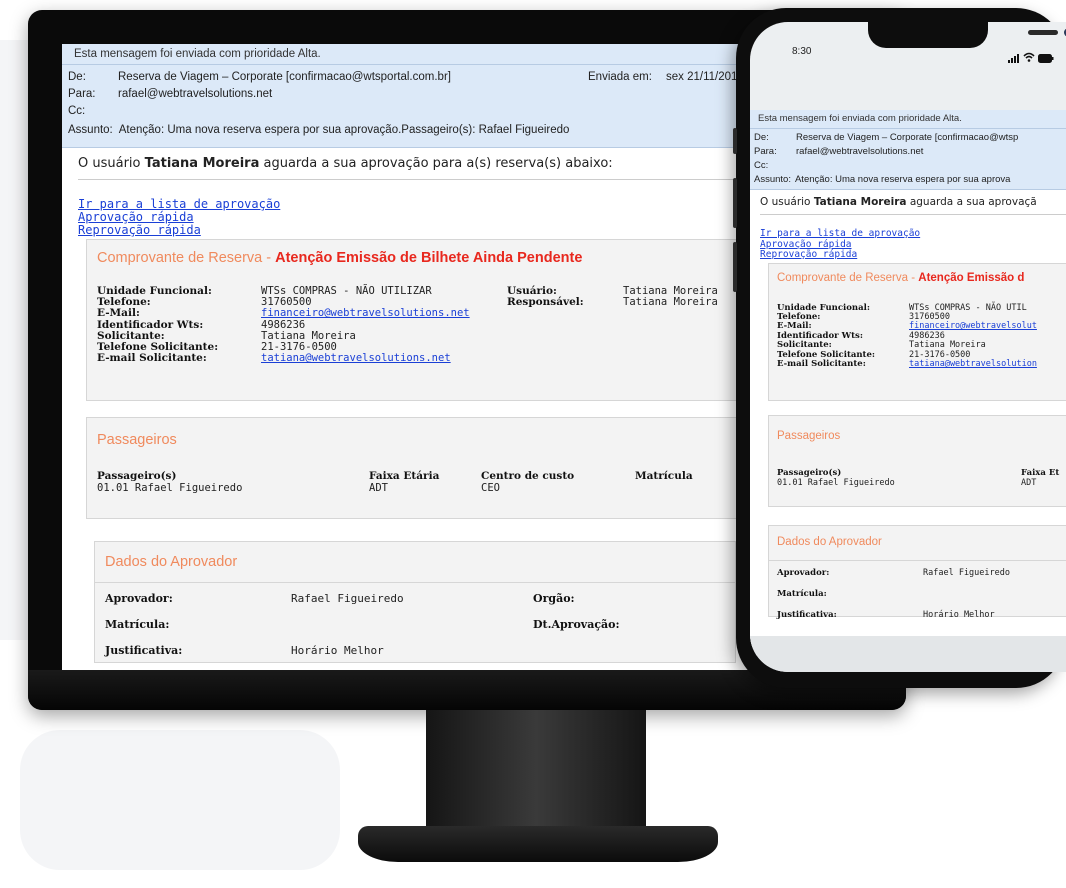  I want to click on table-row: 01.01 Rafael Figueiredo ADT, so click(921, 483).